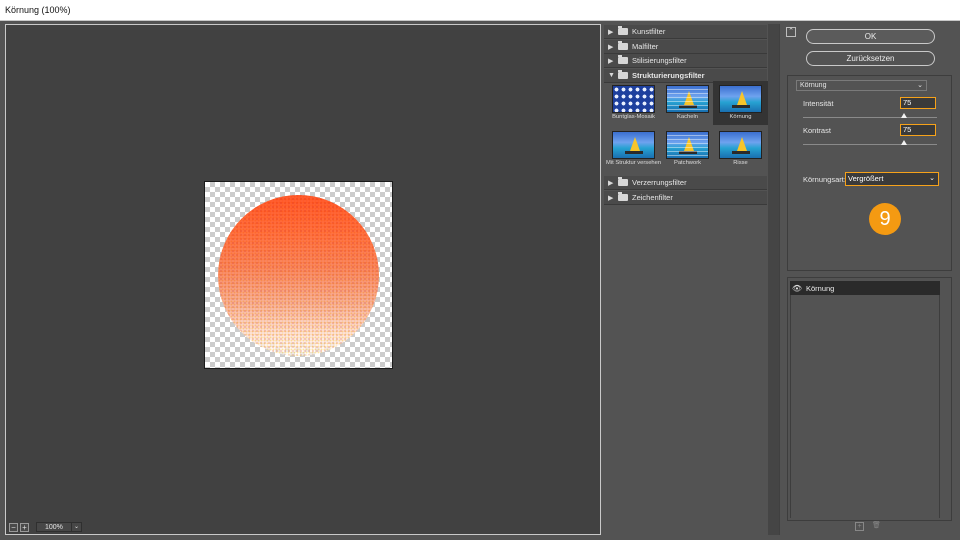  What do you see at coordinates (659, 60) in the screenshot?
I see `category-label: Stilisierungsfilter` at bounding box center [659, 60].